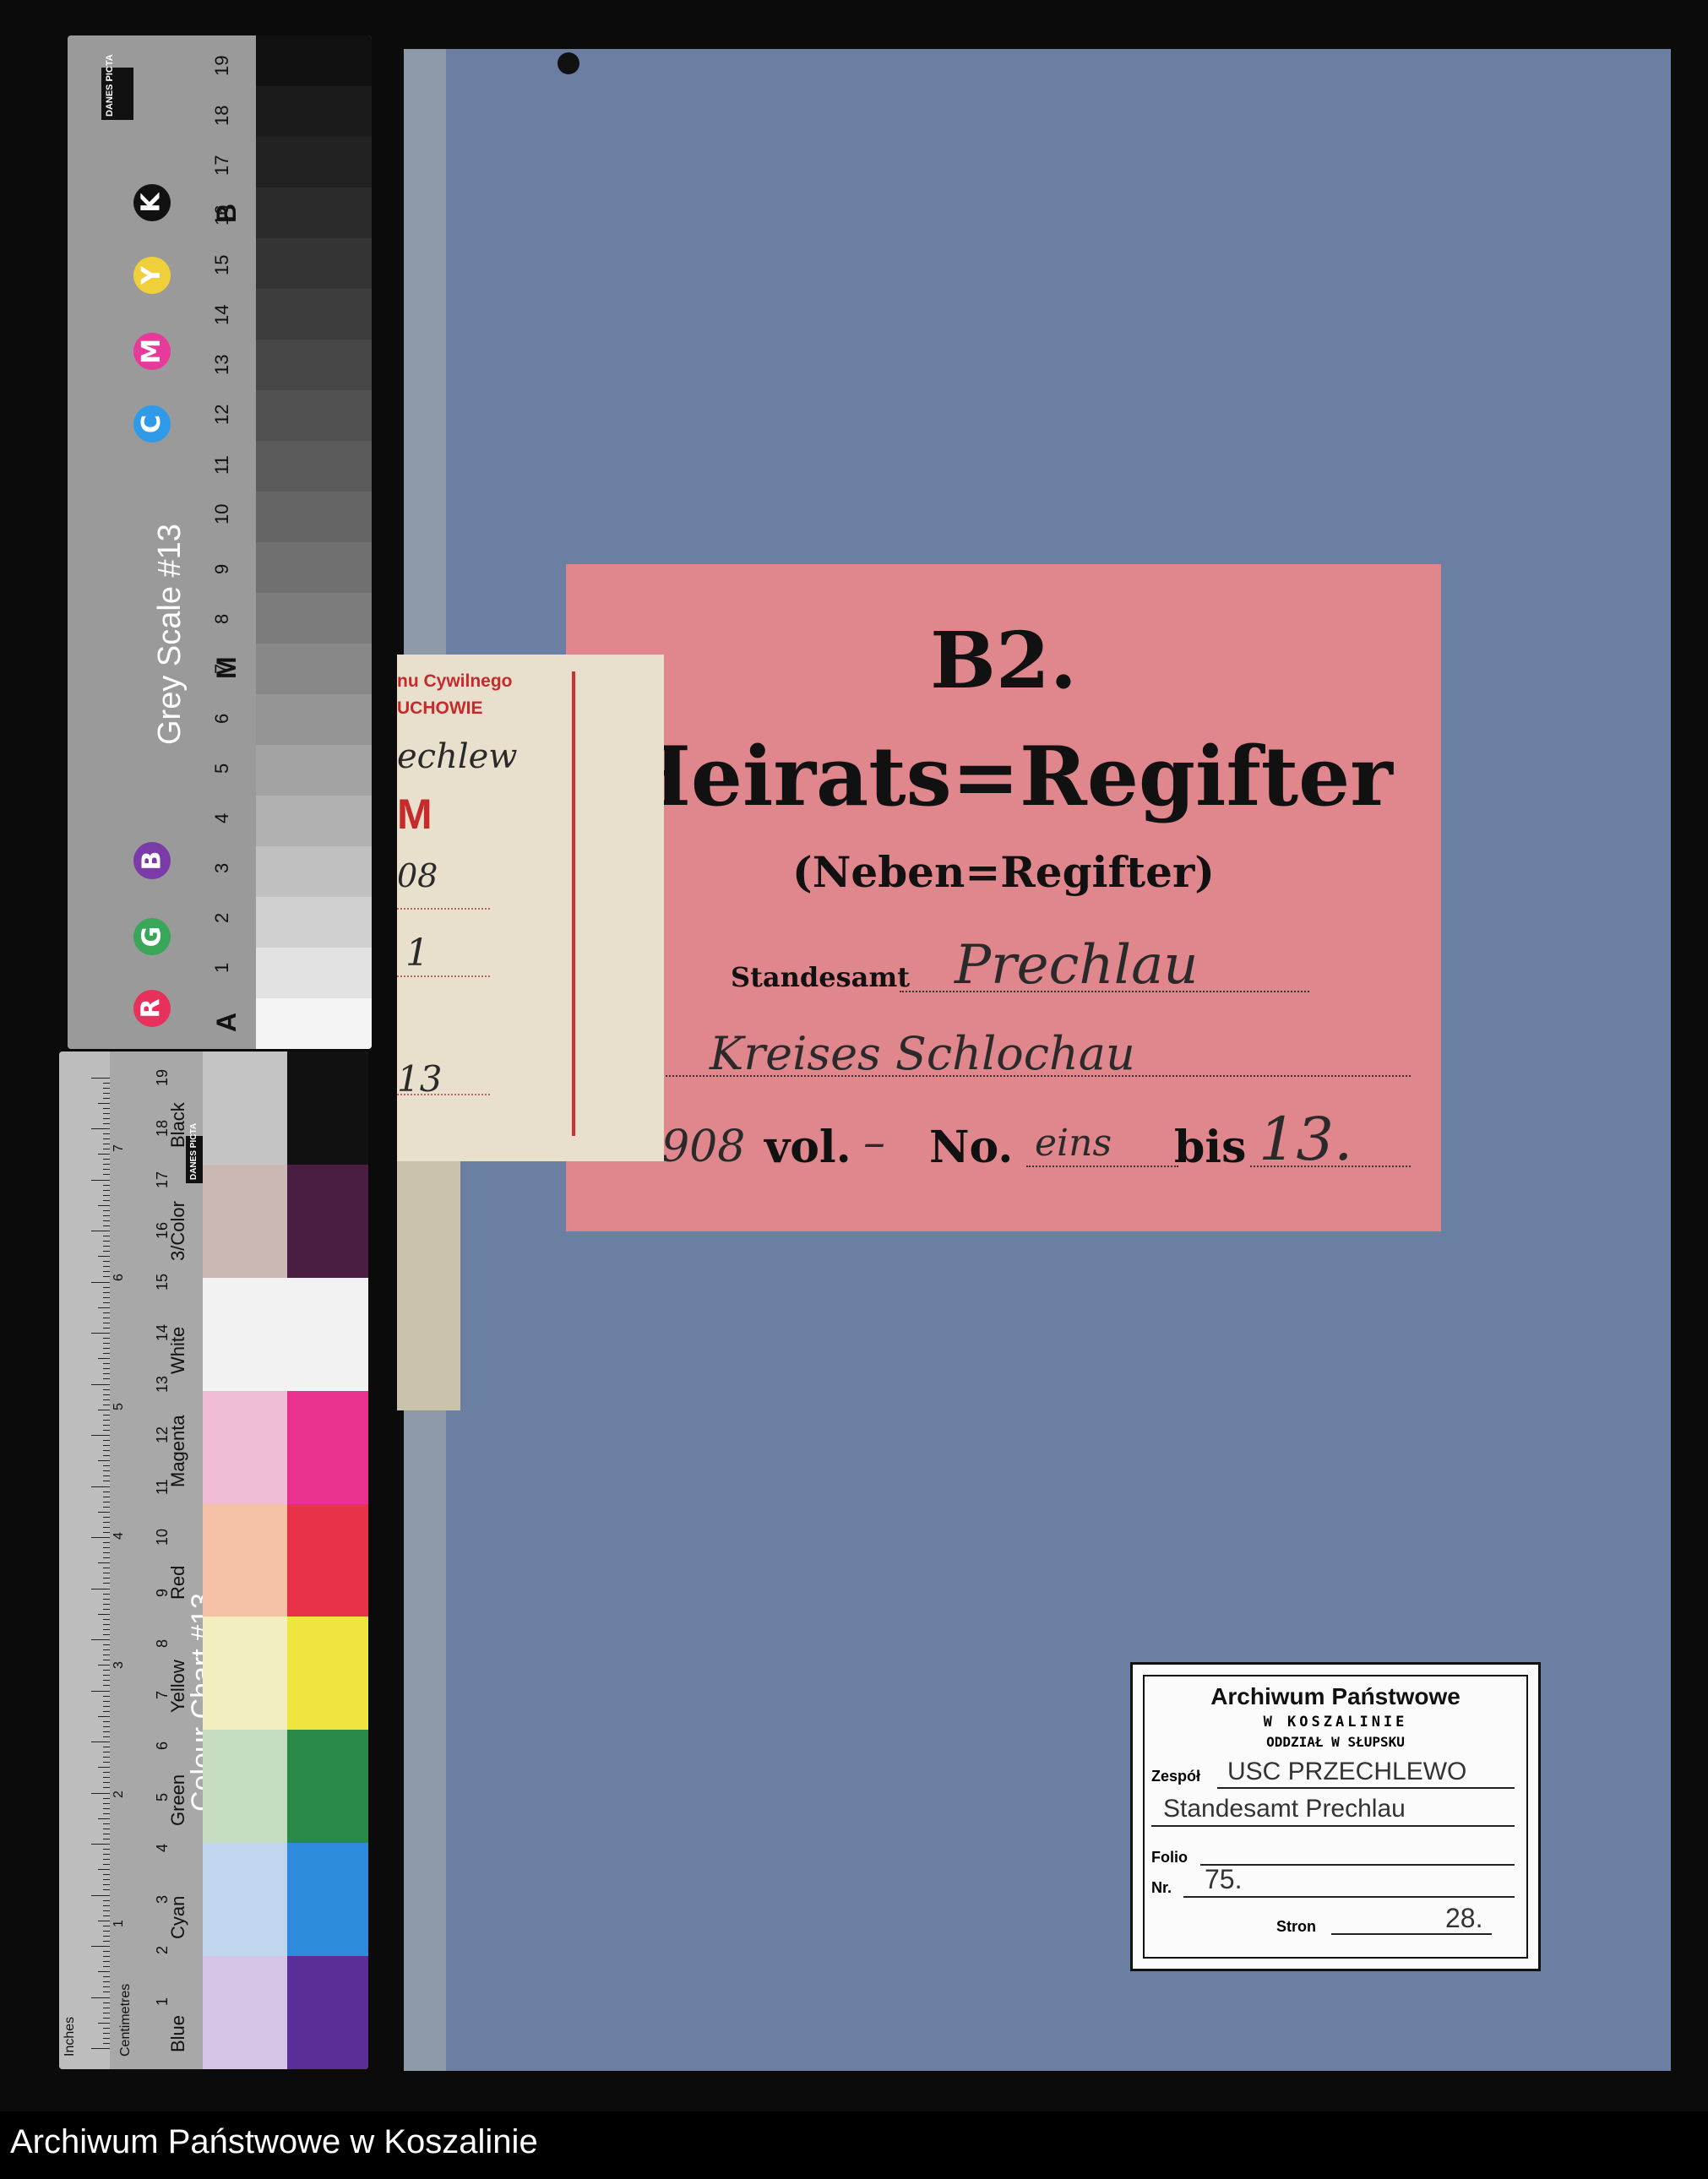  Describe the element at coordinates (221, 65) in the screenshot. I see `grey-number: 19` at that location.